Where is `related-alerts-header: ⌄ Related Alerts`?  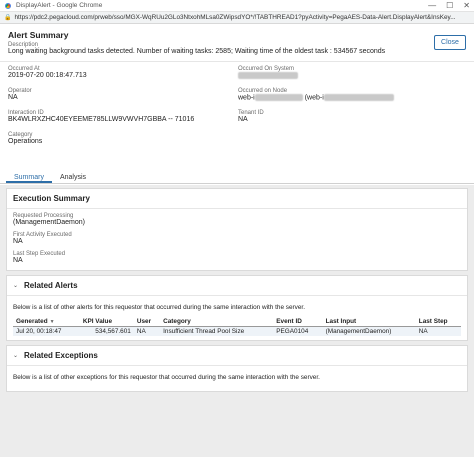
related-alerts-header: ⌄ Related Alerts is located at coordinates (237, 286).